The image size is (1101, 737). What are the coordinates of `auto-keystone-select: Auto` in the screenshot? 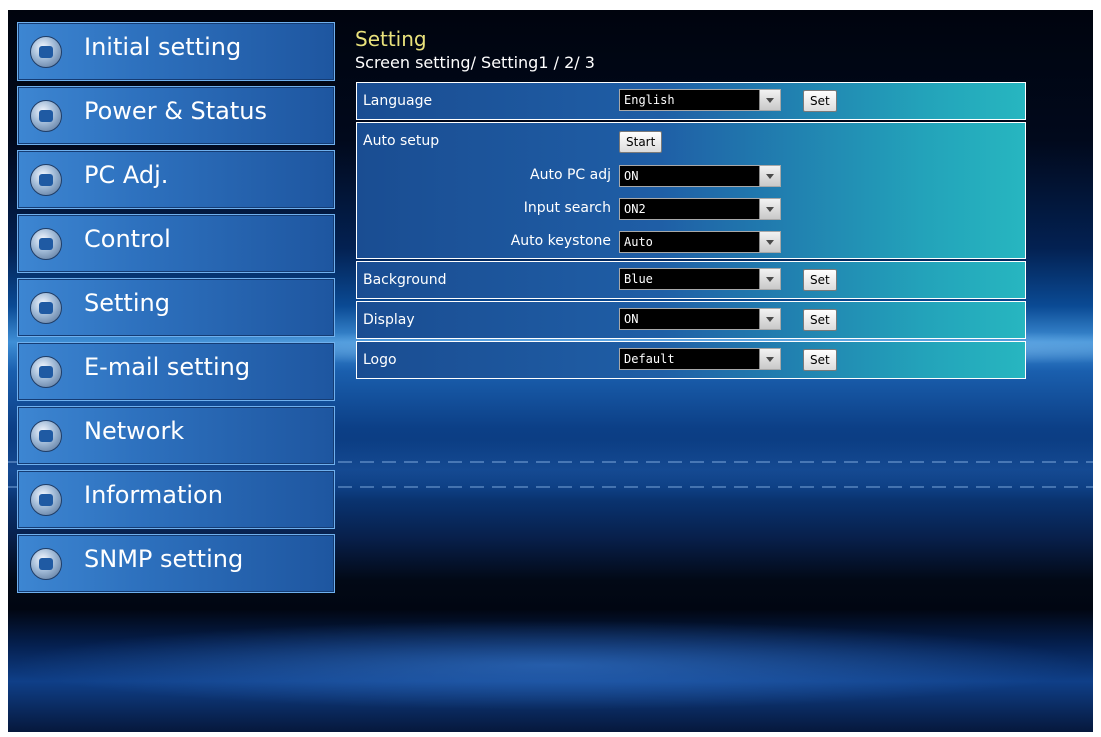 It's located at (700, 242).